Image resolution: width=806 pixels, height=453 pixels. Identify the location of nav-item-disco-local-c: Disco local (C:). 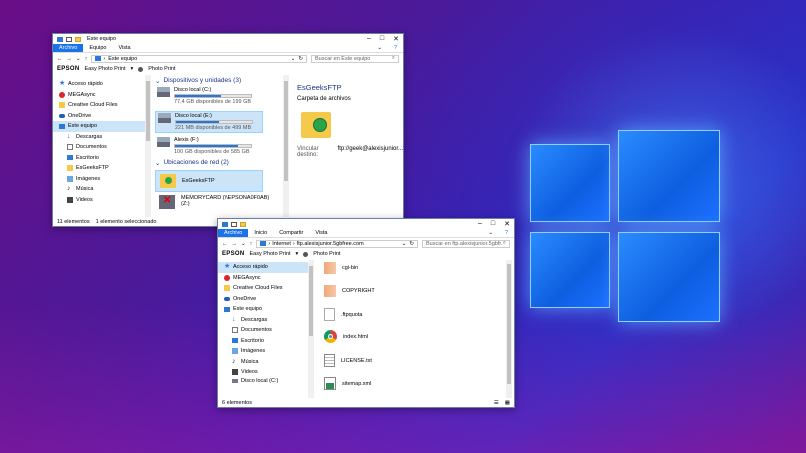
(263, 381).